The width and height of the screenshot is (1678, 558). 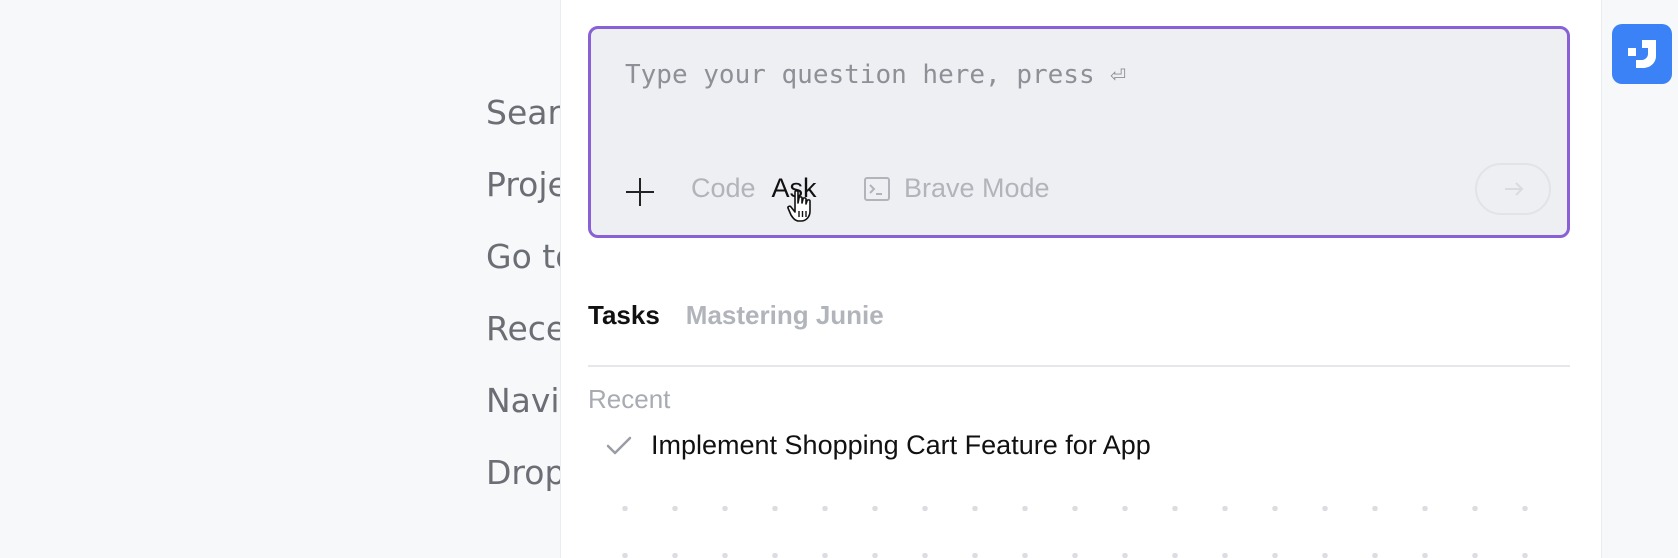 I want to click on welcome-item-go-to-file: Go to File, so click(x=526, y=265).